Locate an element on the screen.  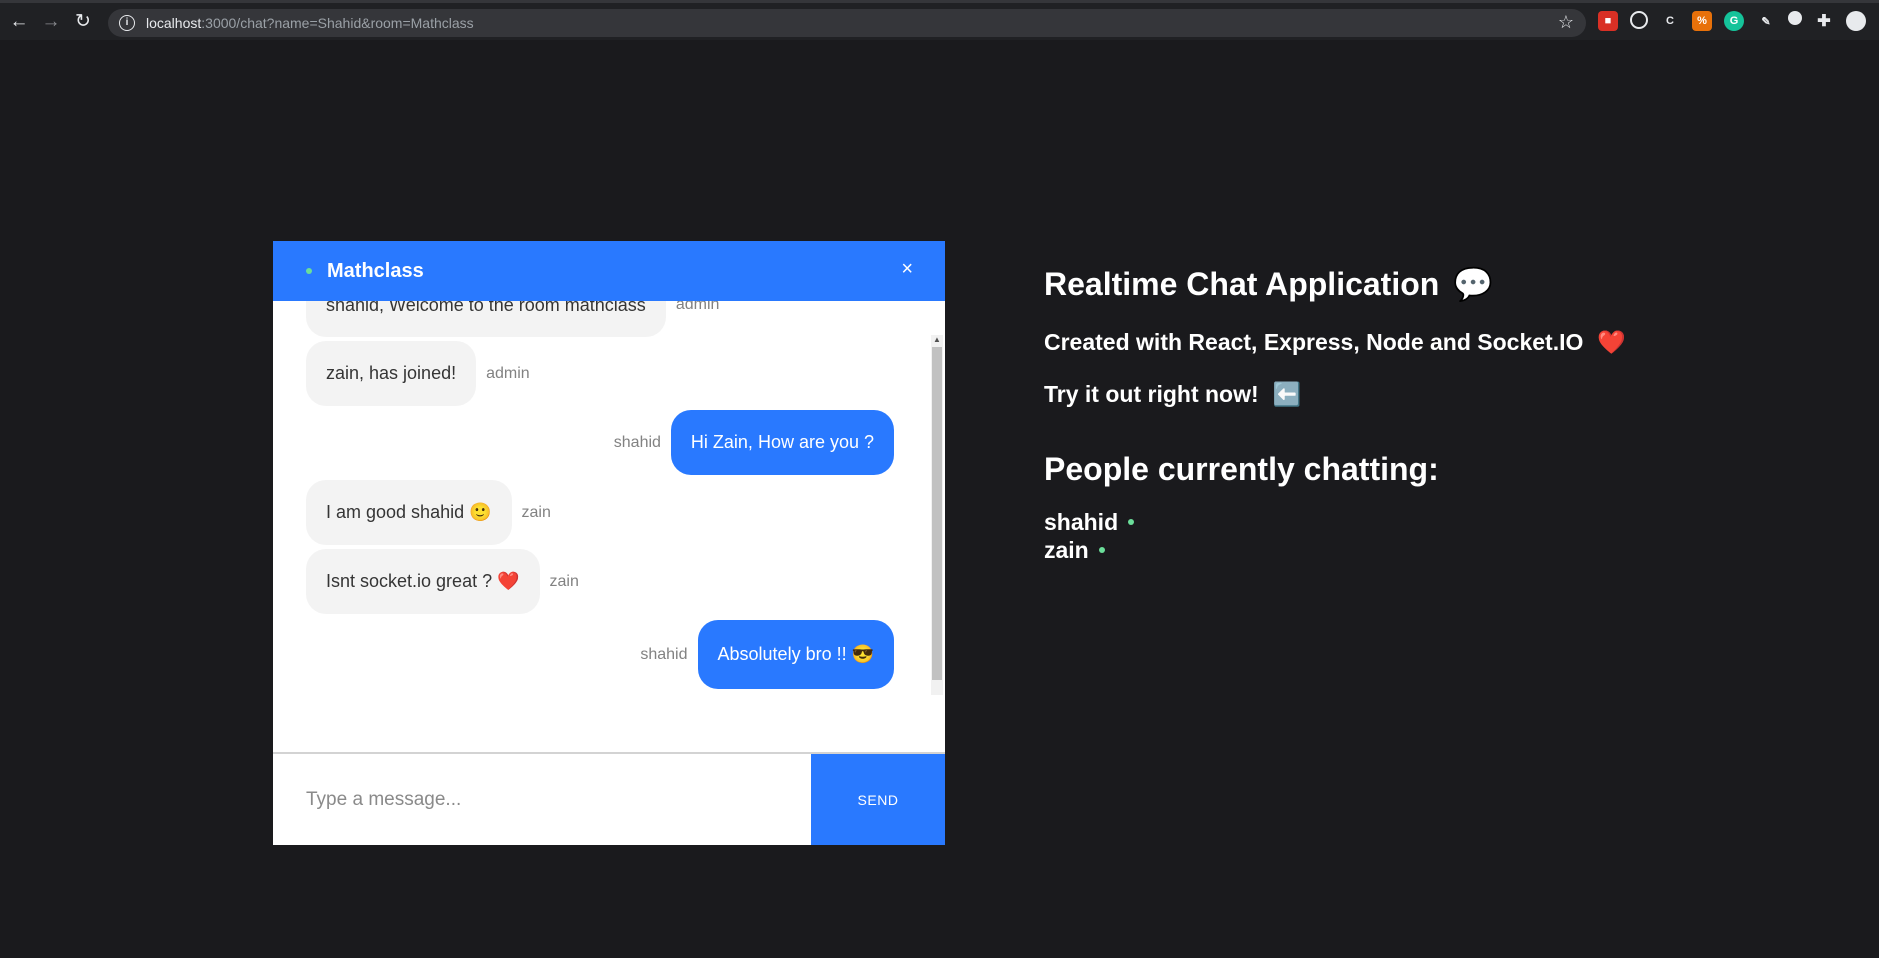
cta-line: Try it out right now! ⬅️ is located at coordinates (1172, 394).